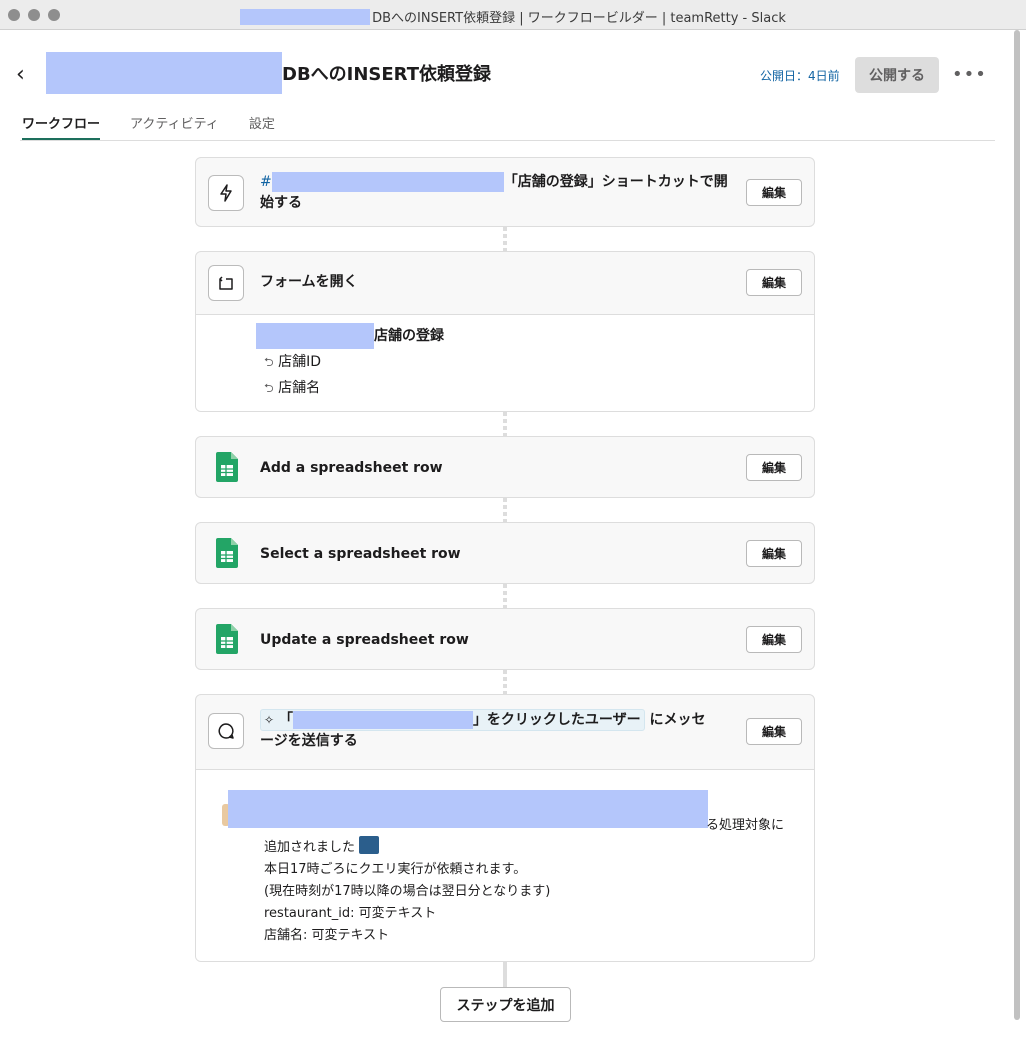  What do you see at coordinates (507, 140) in the screenshot?
I see `tabs-divider` at bounding box center [507, 140].